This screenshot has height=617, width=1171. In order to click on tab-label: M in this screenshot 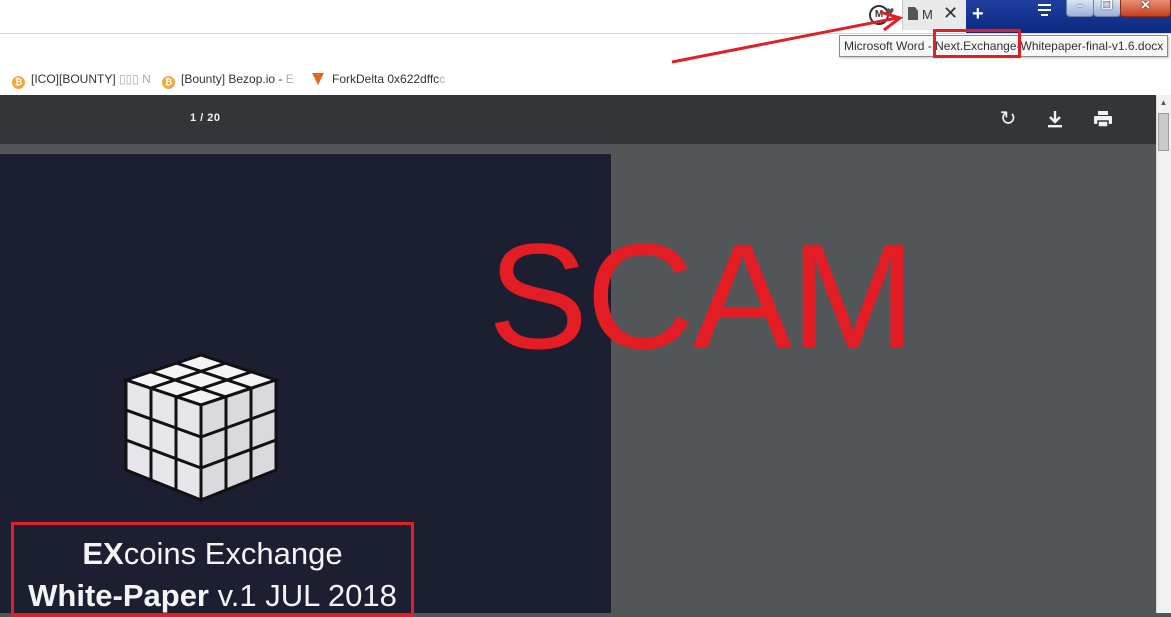, I will do `click(927, 14)`.